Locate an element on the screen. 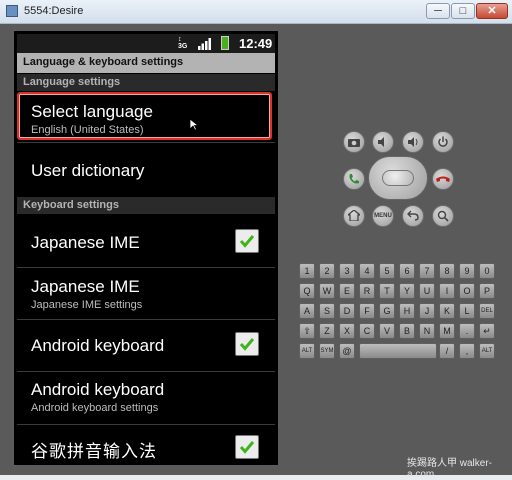  setting-summary: Android keyboard settings is located at coordinates (95, 408).